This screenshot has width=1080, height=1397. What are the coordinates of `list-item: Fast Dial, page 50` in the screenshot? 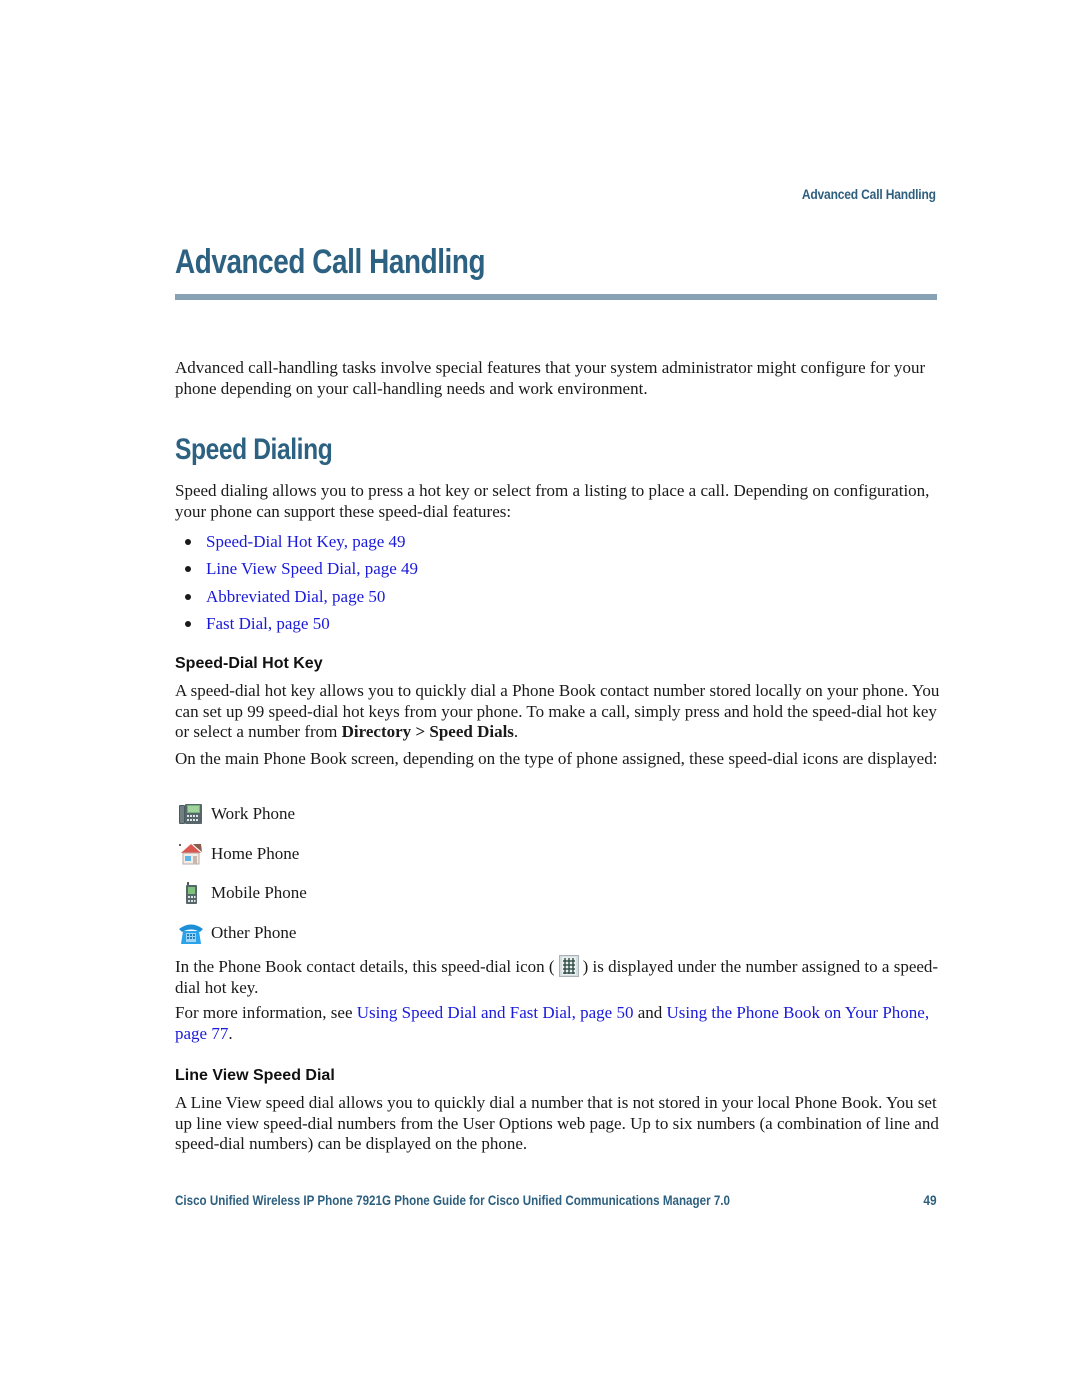 It's located at (296, 625).